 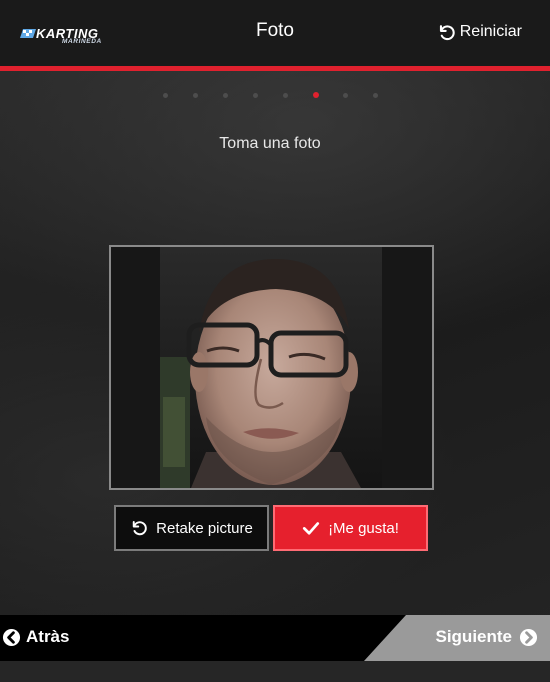 I want to click on check-icon, so click(x=311, y=528).